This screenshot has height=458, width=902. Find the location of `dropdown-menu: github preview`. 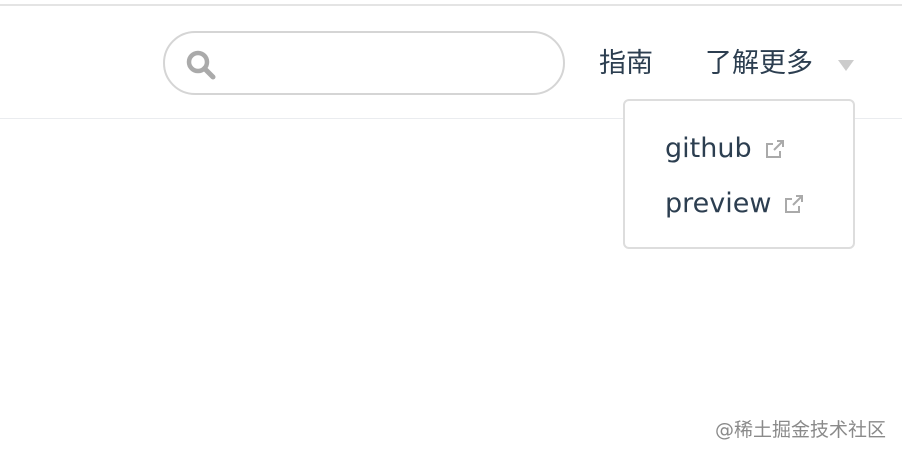

dropdown-menu: github preview is located at coordinates (739, 174).